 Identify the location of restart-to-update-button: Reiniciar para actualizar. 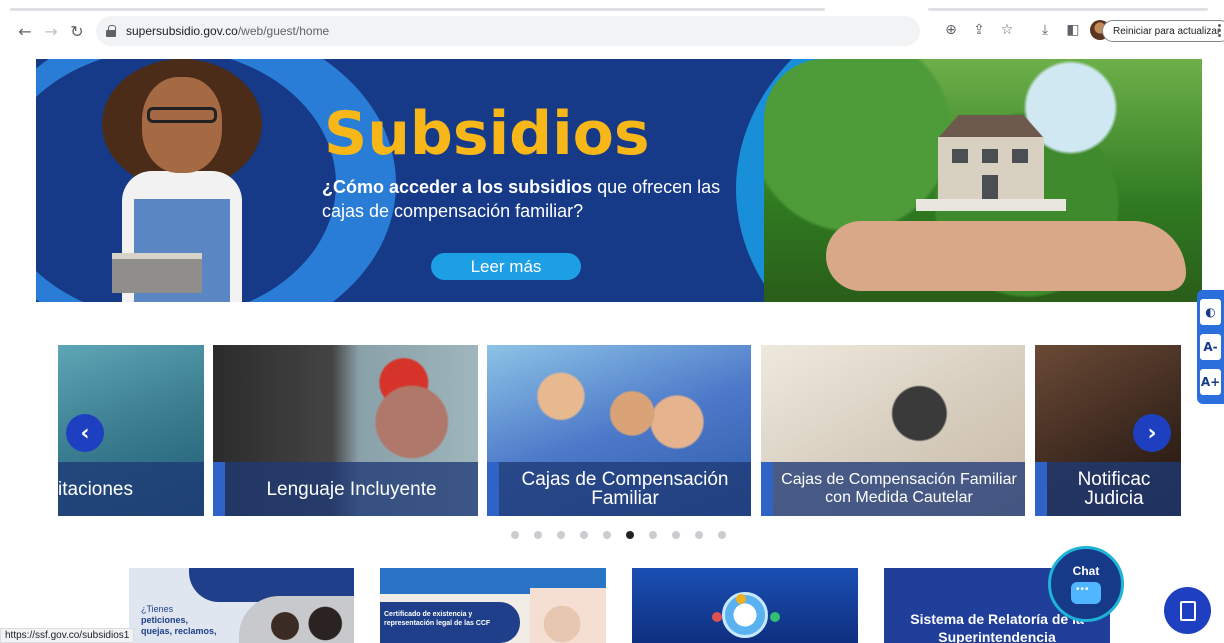
(1163, 31).